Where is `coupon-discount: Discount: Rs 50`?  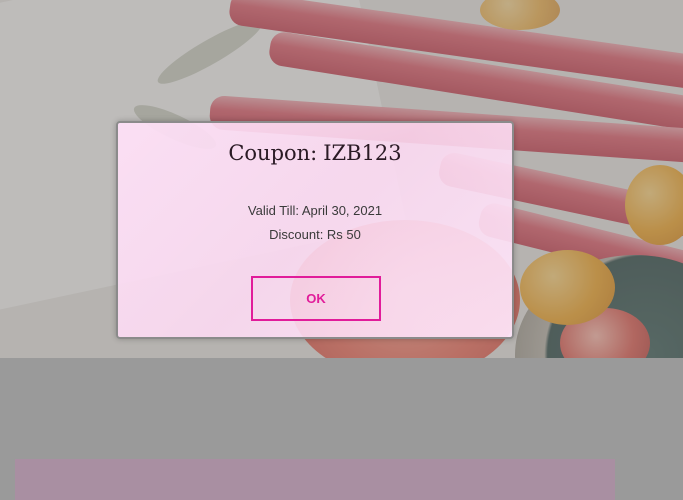
coupon-discount: Discount: Rs 50 is located at coordinates (315, 234).